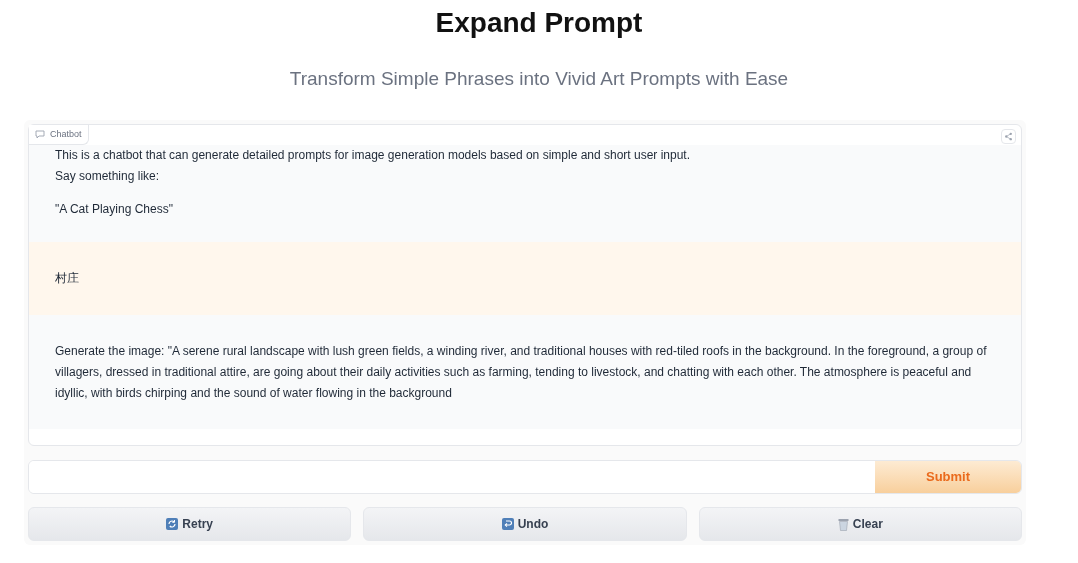 Image resolution: width=1078 pixels, height=563 pixels. What do you see at coordinates (67, 278) in the screenshot?
I see `message-text: 村庄` at bounding box center [67, 278].